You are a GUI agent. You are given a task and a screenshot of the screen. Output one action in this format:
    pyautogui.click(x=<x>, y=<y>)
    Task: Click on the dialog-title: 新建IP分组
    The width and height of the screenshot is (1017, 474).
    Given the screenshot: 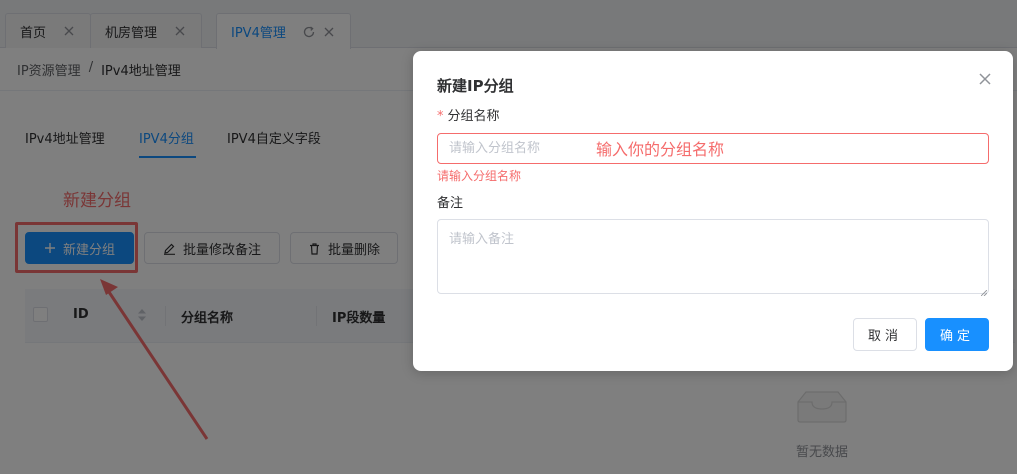 What is the action you would take?
    pyautogui.click(x=475, y=86)
    